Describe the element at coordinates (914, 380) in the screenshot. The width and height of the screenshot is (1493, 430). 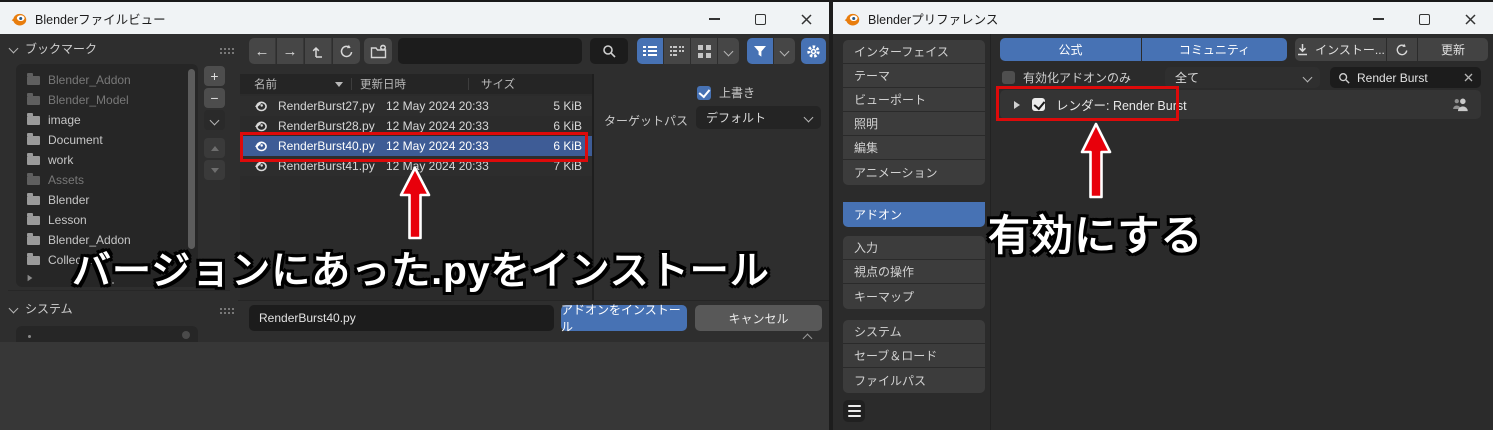
I see `tab-file-paths: ファイルパス` at that location.